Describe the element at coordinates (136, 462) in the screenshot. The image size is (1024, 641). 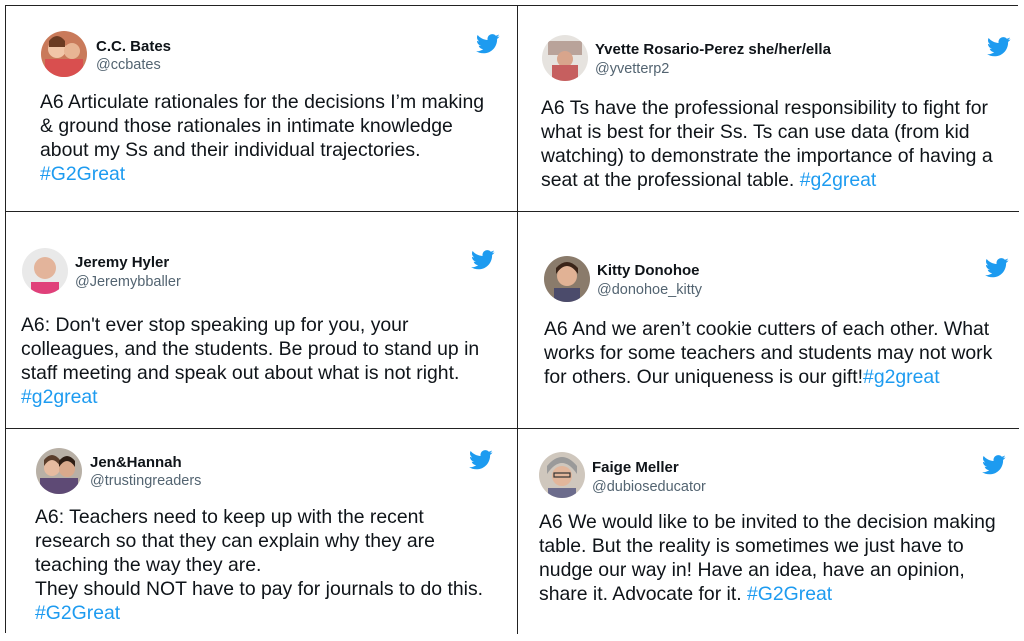
I see `author-name: Jen&Hannah` at that location.